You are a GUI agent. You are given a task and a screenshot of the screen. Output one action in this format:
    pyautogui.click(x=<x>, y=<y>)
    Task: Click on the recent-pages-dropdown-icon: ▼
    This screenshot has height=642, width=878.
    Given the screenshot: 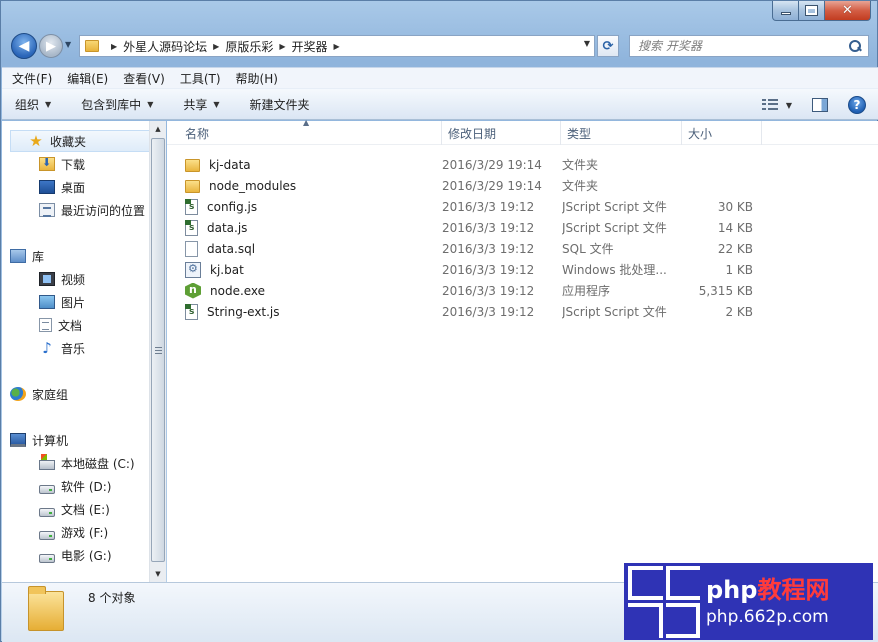 What is the action you would take?
    pyautogui.click(x=68, y=44)
    